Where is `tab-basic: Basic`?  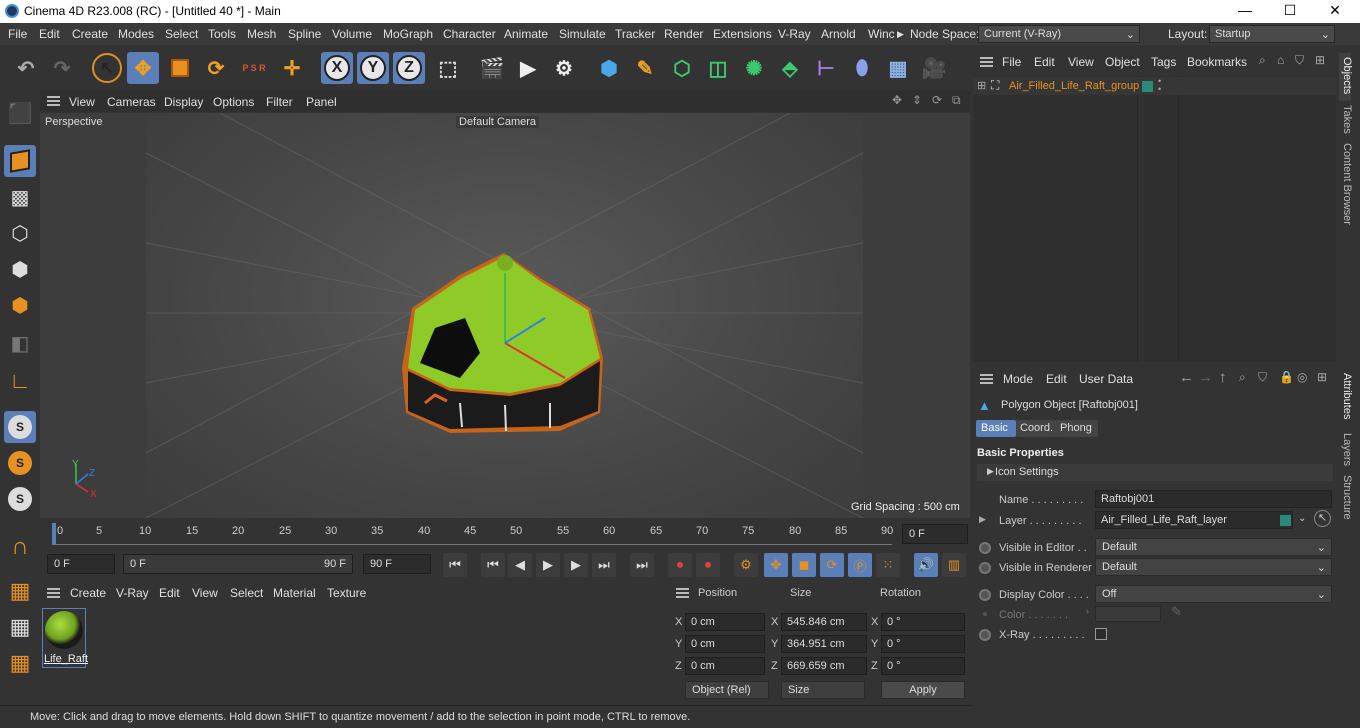
tab-basic: Basic is located at coordinates (996, 428).